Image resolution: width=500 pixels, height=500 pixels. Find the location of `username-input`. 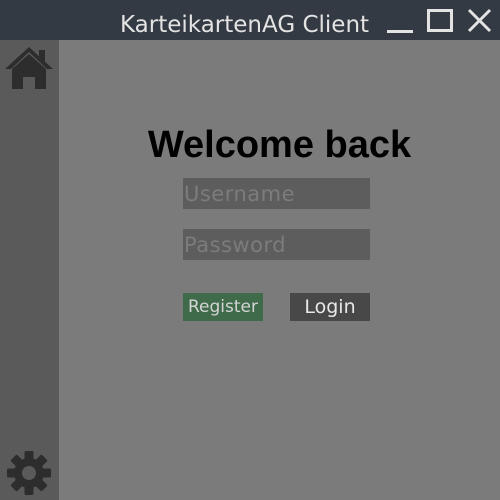

username-input is located at coordinates (276, 193).